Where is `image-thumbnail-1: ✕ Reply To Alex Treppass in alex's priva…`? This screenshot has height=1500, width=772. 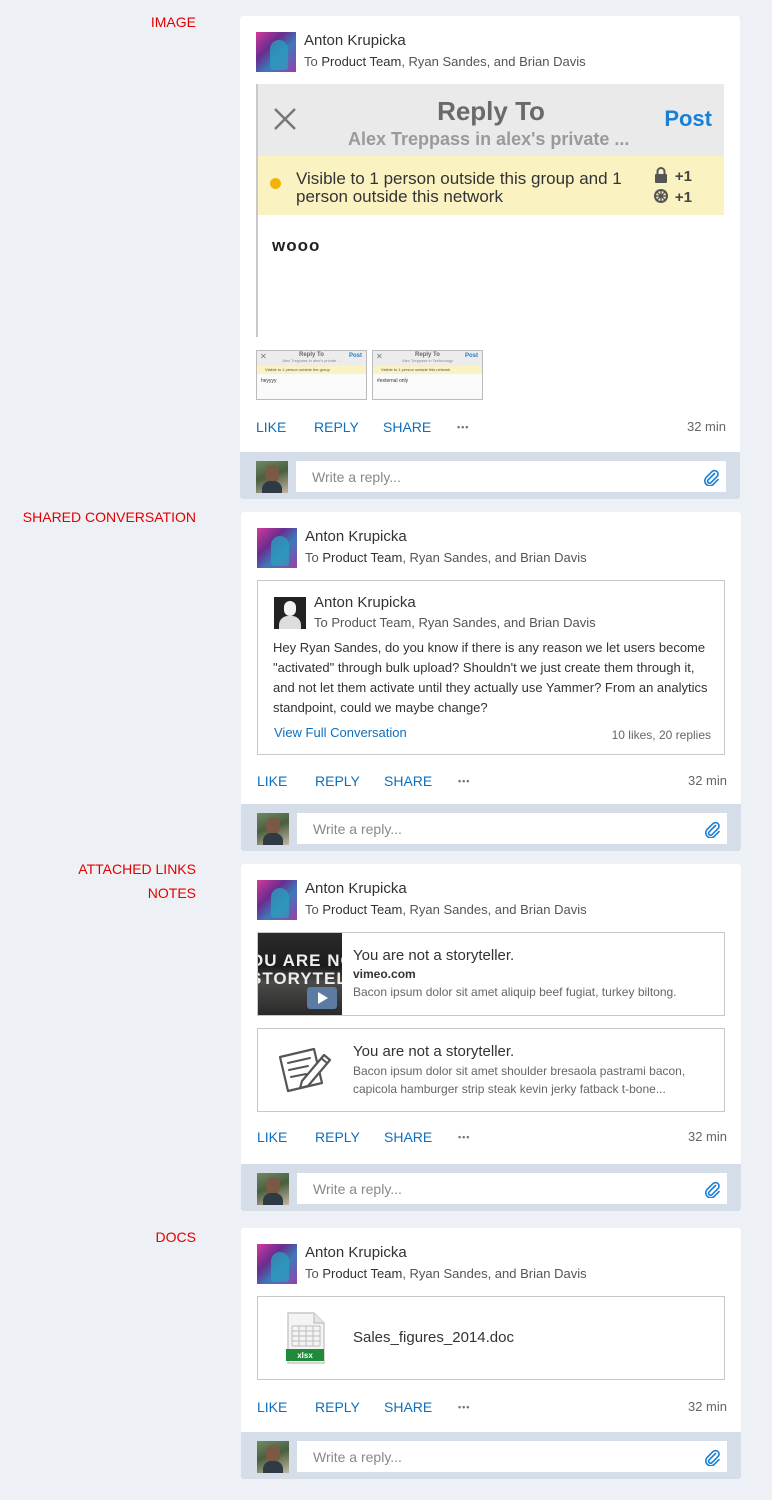
image-thumbnail-1: ✕ Reply To Alex Treppass in alex's priva… is located at coordinates (311, 375).